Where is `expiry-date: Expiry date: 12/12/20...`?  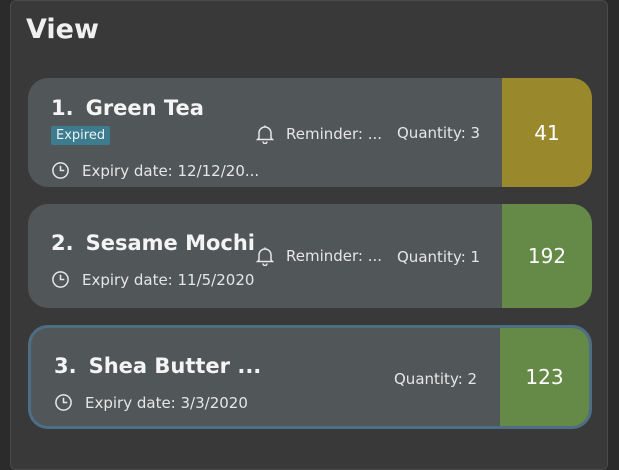
expiry-date: Expiry date: 12/12/20... is located at coordinates (171, 170).